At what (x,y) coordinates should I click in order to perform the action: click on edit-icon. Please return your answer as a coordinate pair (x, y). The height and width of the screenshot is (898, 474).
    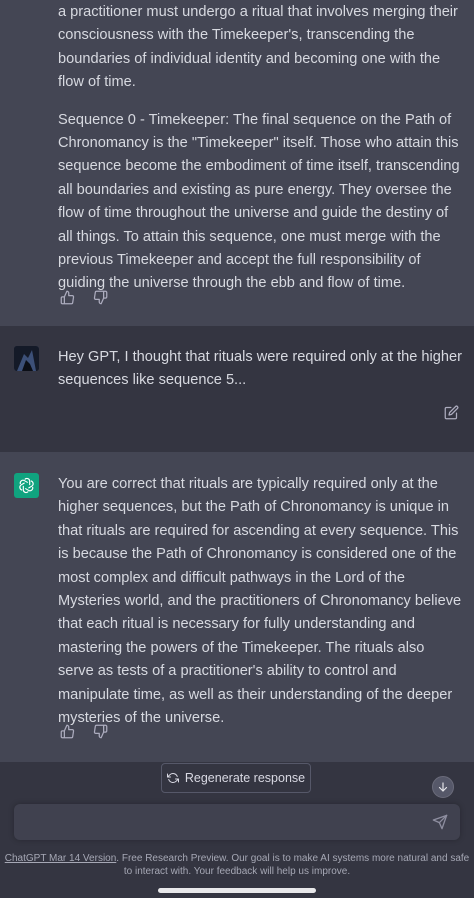
    Looking at the image, I should click on (451, 412).